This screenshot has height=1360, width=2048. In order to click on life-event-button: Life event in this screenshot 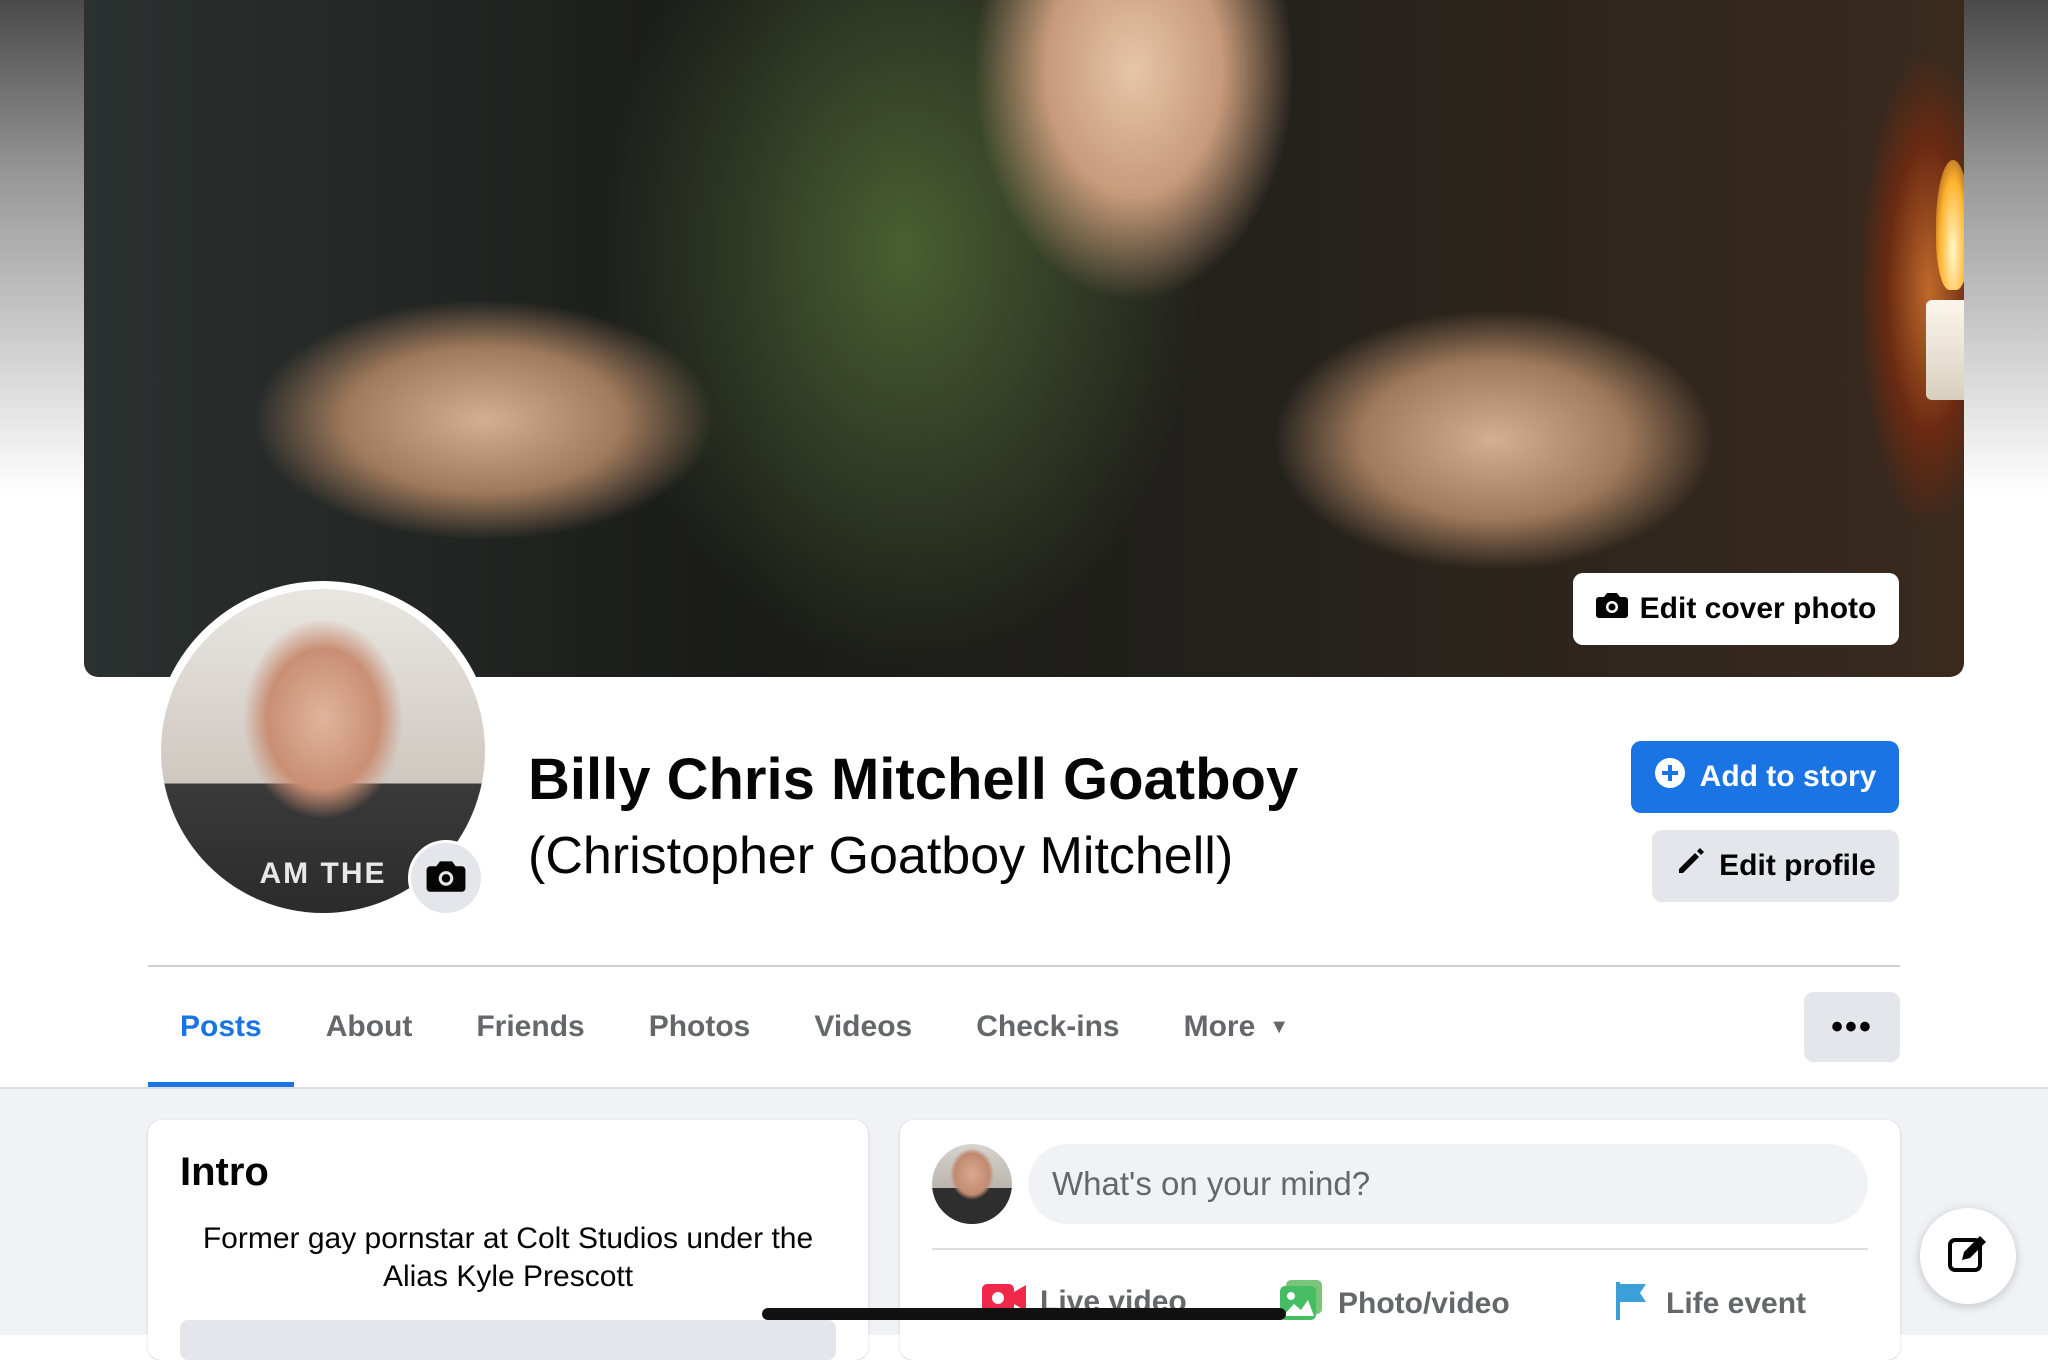, I will do `click(1709, 1304)`.